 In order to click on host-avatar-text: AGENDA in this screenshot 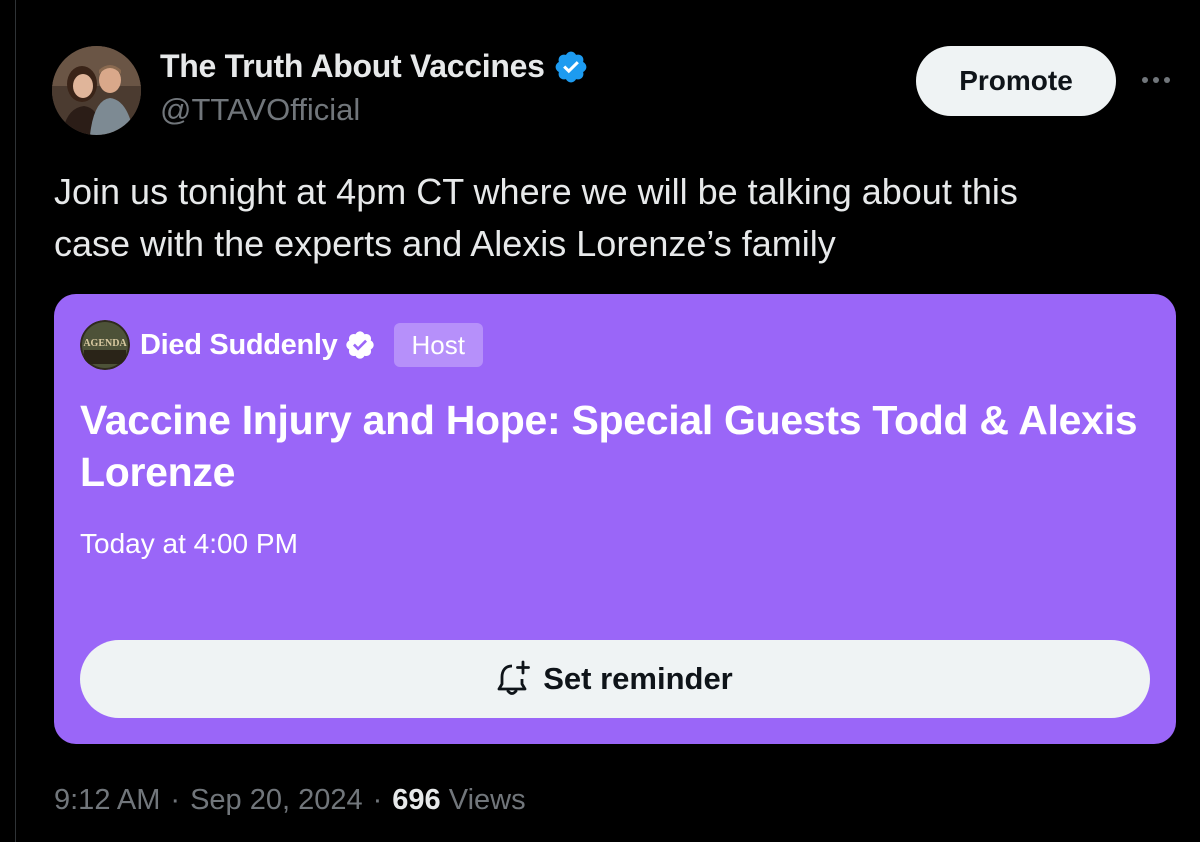, I will do `click(105, 343)`.